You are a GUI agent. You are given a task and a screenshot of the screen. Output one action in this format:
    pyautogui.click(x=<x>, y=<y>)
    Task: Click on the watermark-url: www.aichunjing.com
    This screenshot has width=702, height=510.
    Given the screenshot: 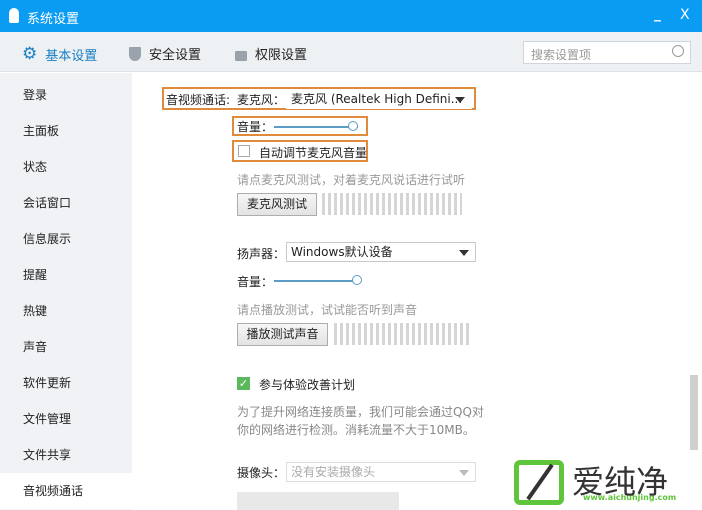 What is the action you would take?
    pyautogui.click(x=630, y=497)
    